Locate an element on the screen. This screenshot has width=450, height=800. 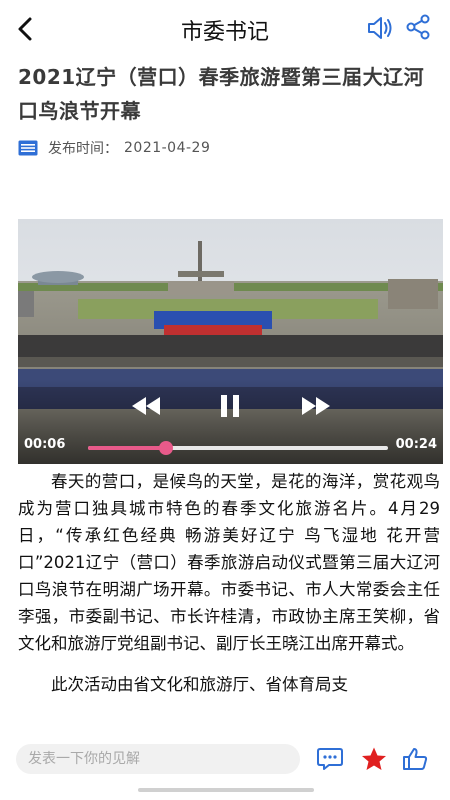
article-paragraph: 此次活动由省文化和旅游厅、省体育局支 is located at coordinates (199, 684).